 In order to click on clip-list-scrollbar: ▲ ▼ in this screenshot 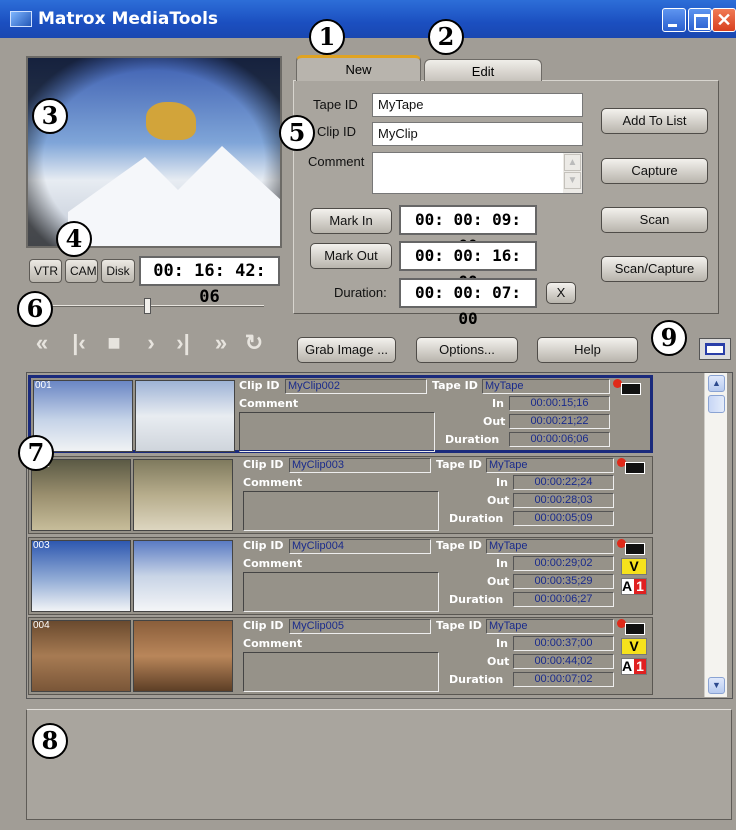, I will do `click(715, 535)`.